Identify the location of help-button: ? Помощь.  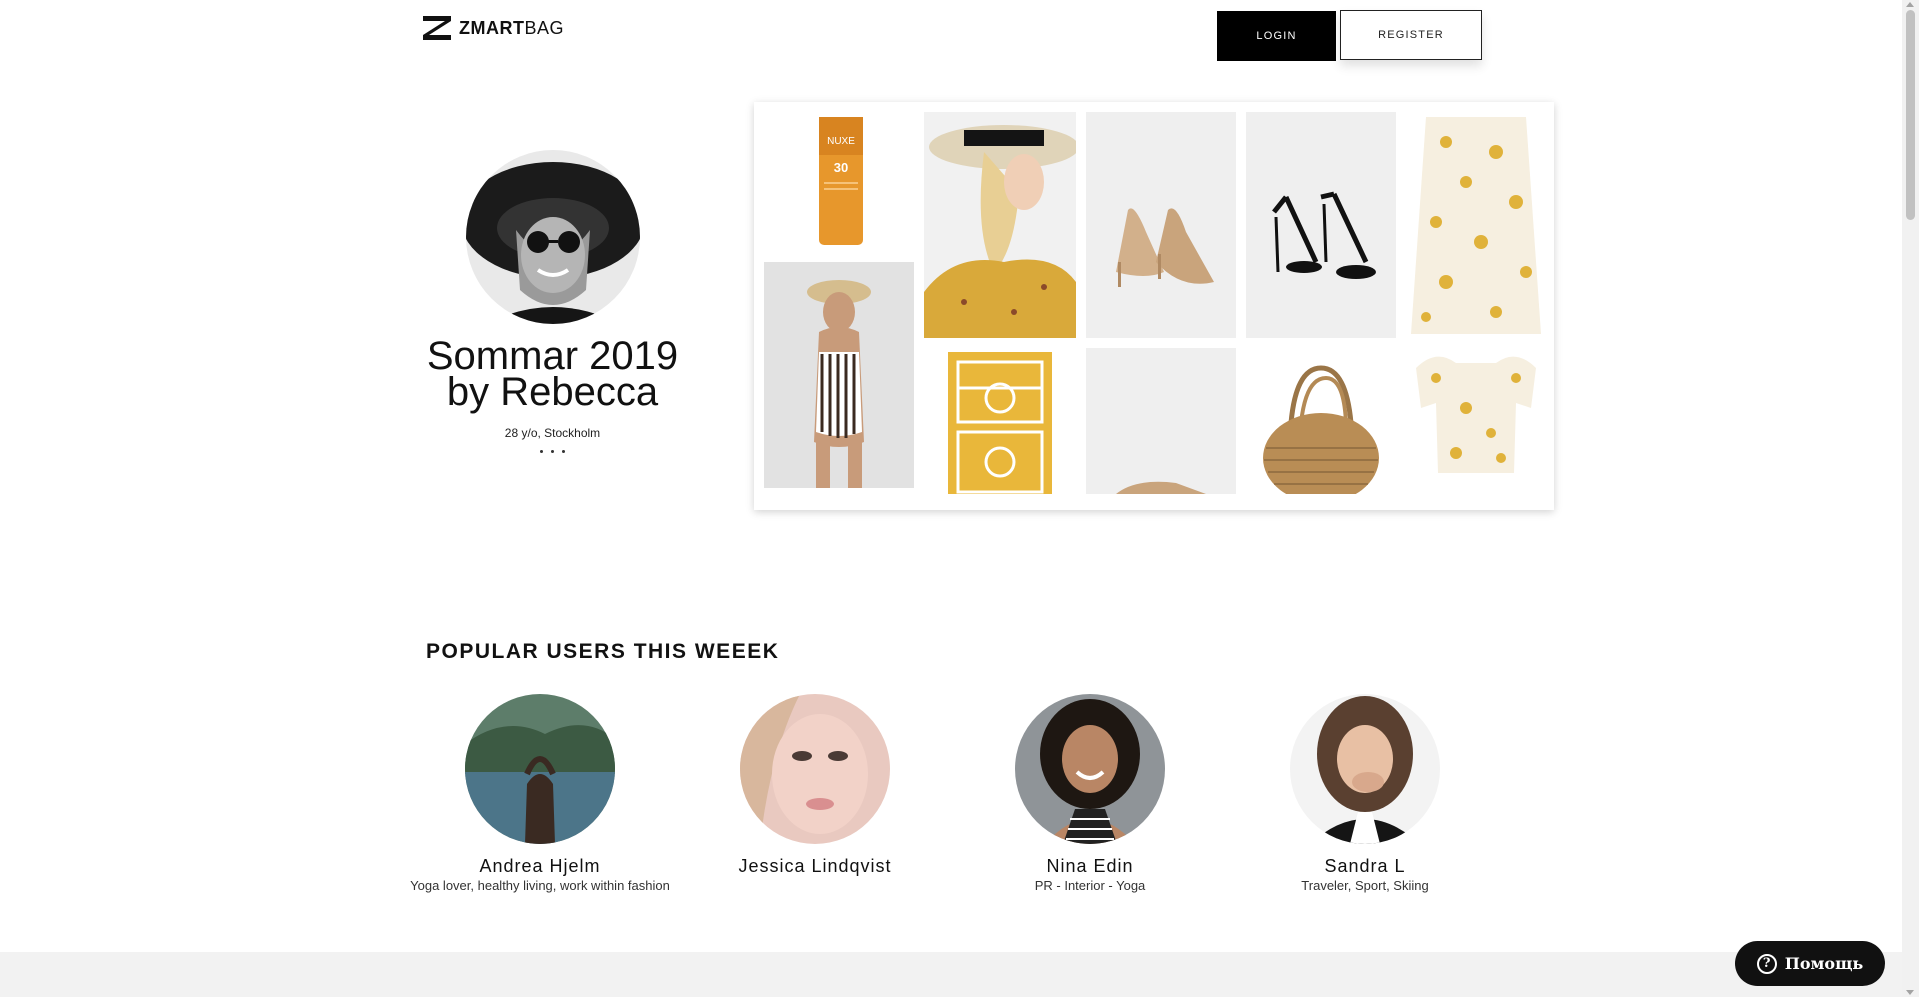
(1810, 963).